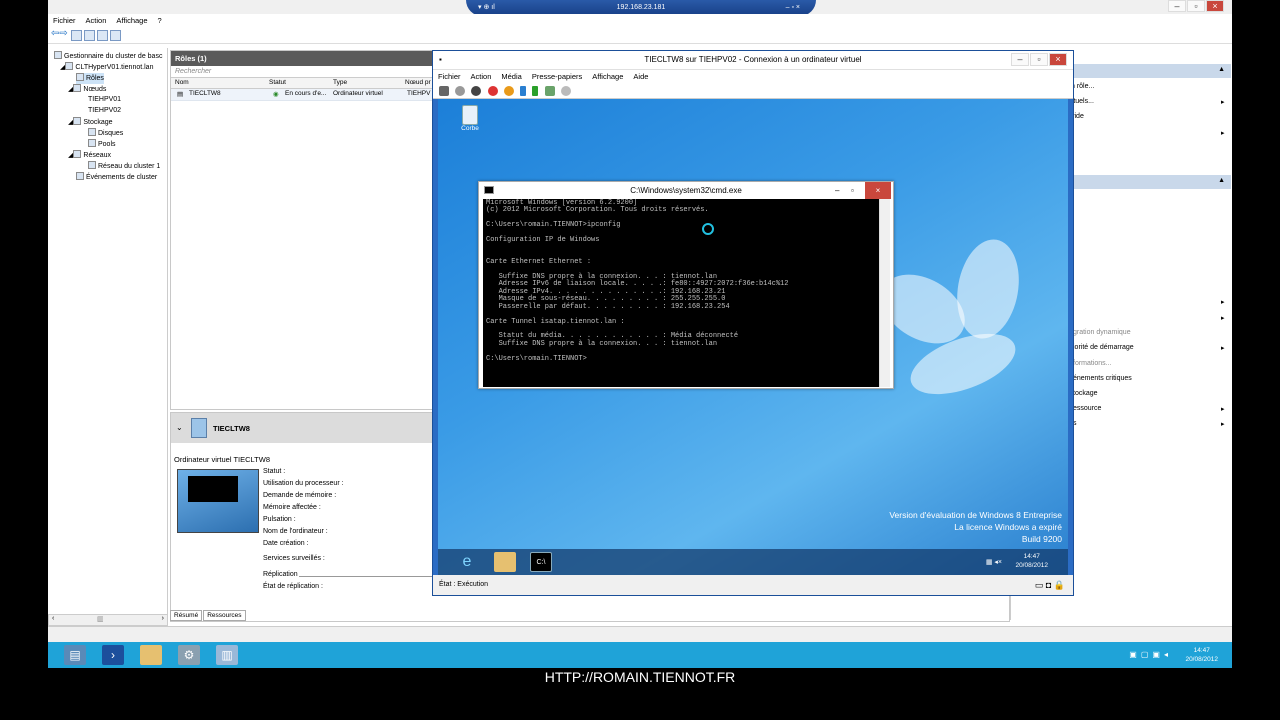  I want to click on forward-icon: ⇨, so click(63, 33).